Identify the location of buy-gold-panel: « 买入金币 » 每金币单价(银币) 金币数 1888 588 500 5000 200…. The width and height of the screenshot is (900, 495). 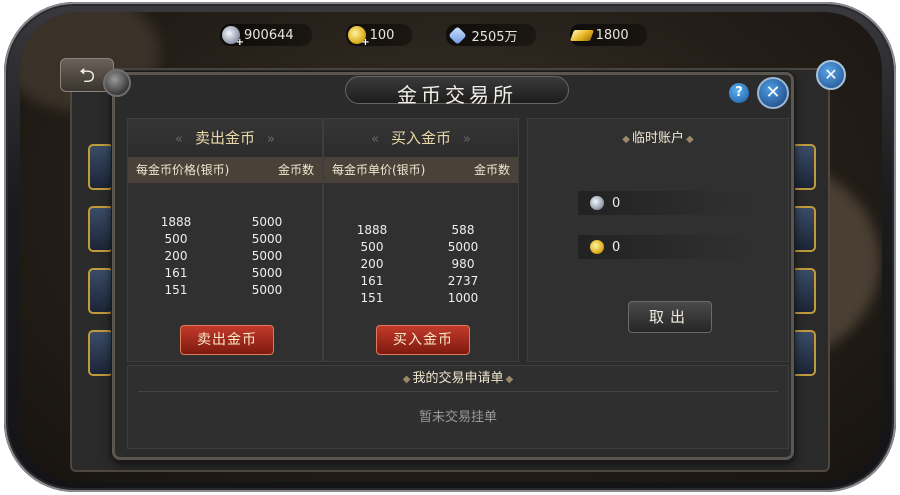
(421, 240).